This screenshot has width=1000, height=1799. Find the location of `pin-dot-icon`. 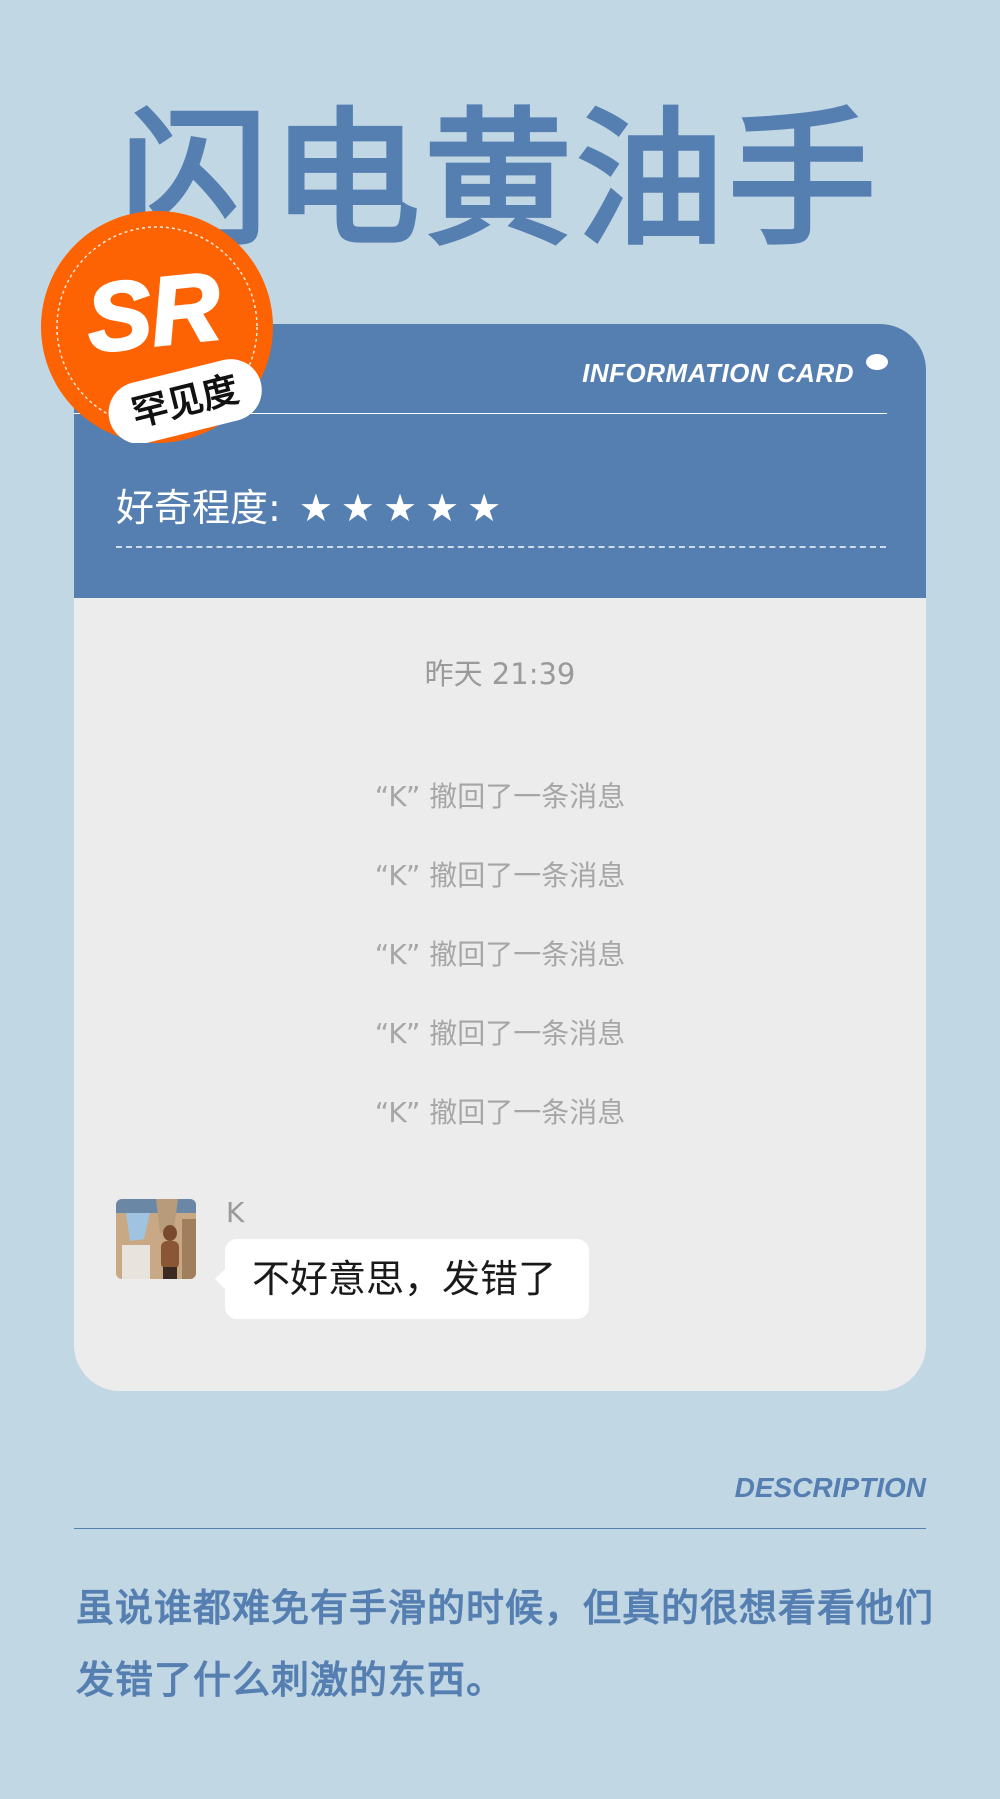

pin-dot-icon is located at coordinates (877, 362).